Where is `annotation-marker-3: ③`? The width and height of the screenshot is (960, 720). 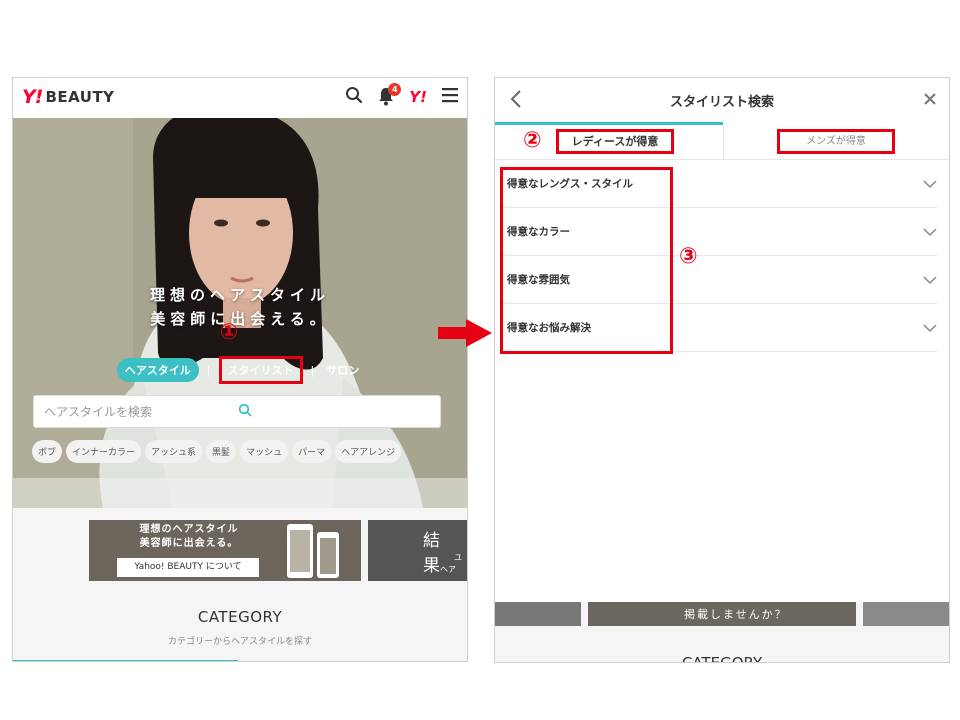
annotation-marker-3: ③ is located at coordinates (688, 256).